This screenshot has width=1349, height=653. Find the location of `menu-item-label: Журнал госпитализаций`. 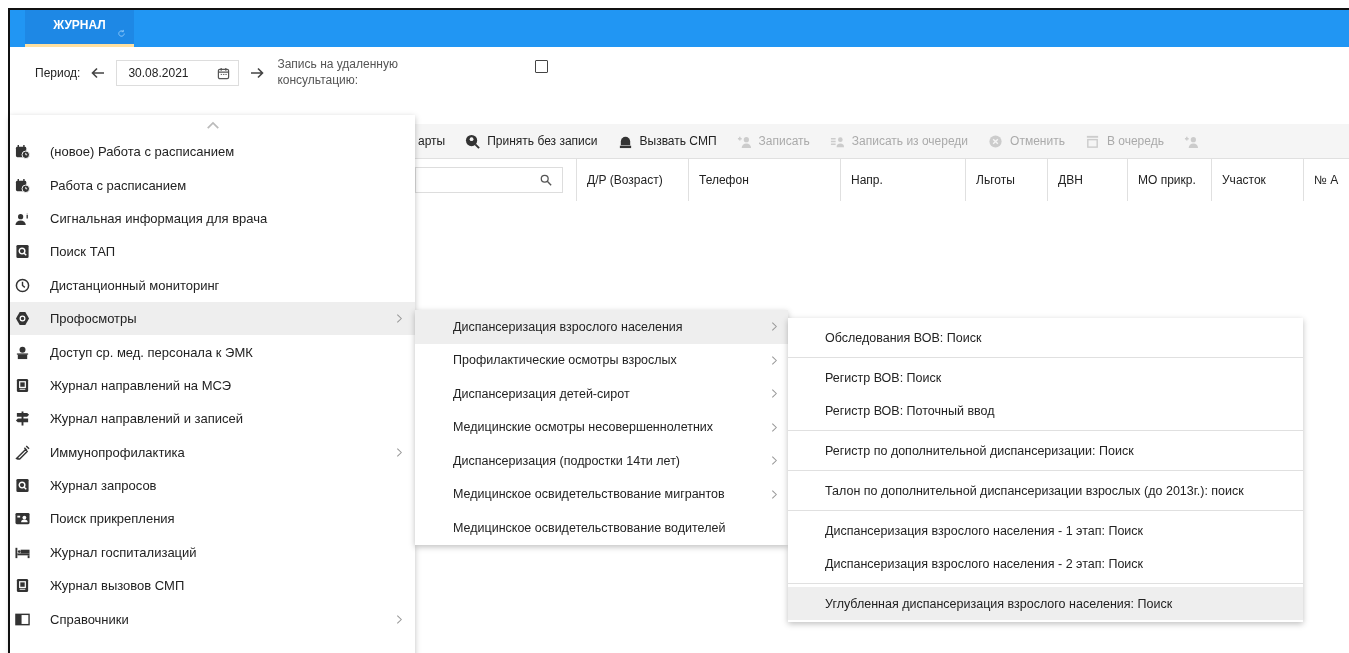

menu-item-label: Журнал госпитализаций is located at coordinates (124, 552).